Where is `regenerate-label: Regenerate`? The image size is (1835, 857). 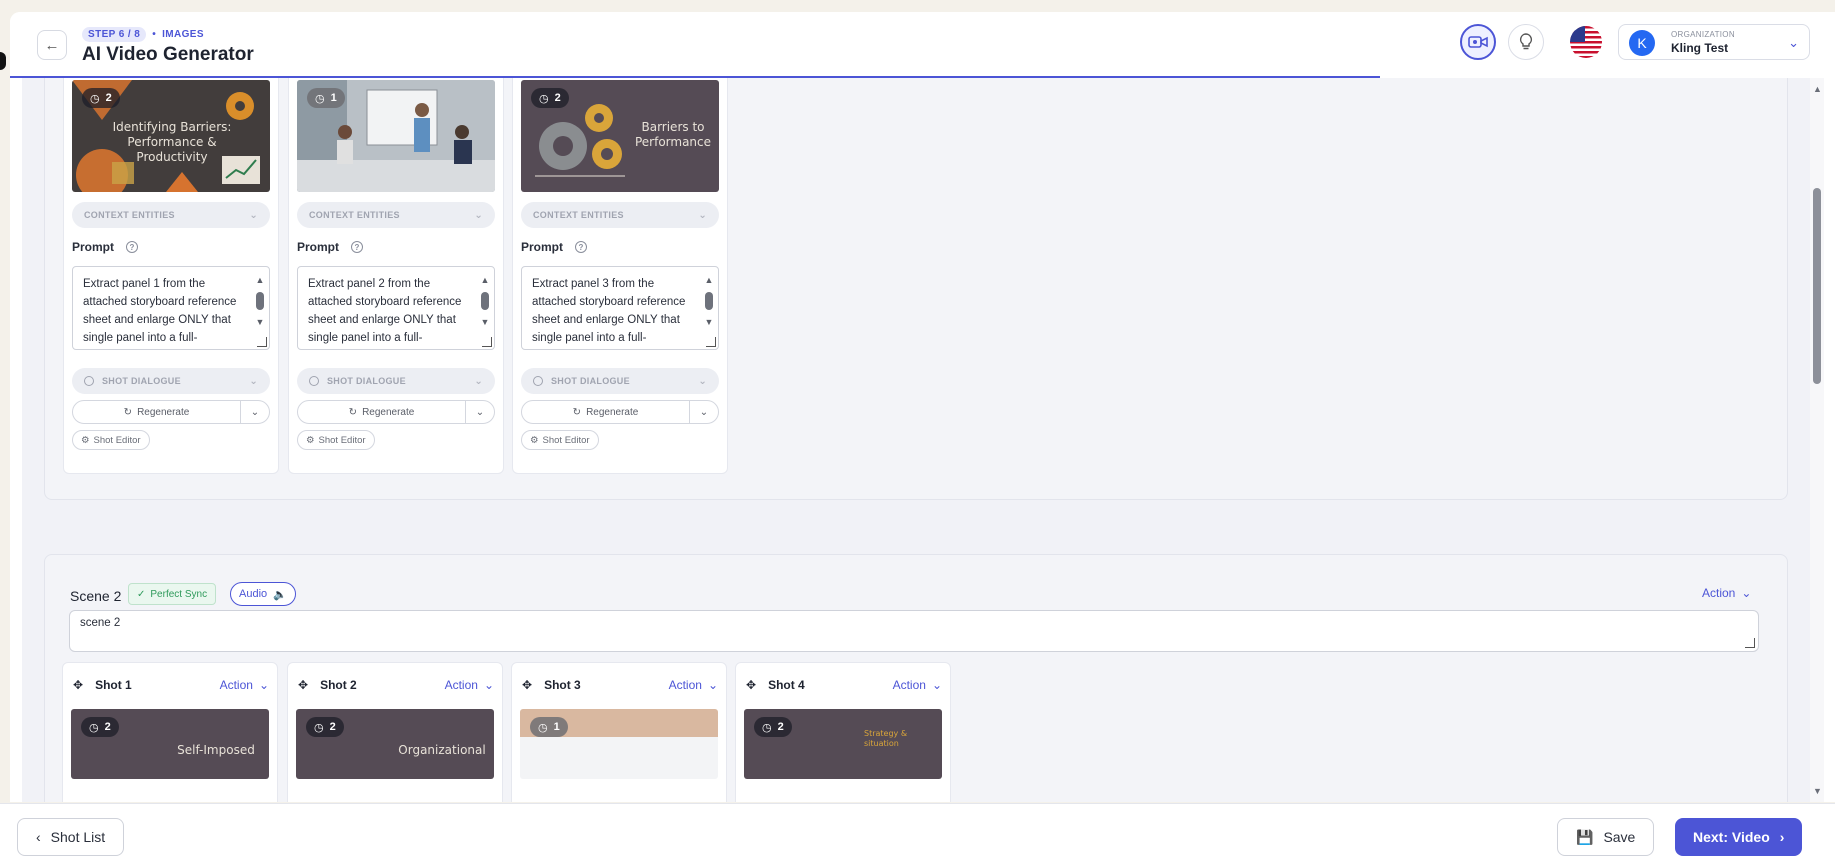 regenerate-label: Regenerate is located at coordinates (388, 412).